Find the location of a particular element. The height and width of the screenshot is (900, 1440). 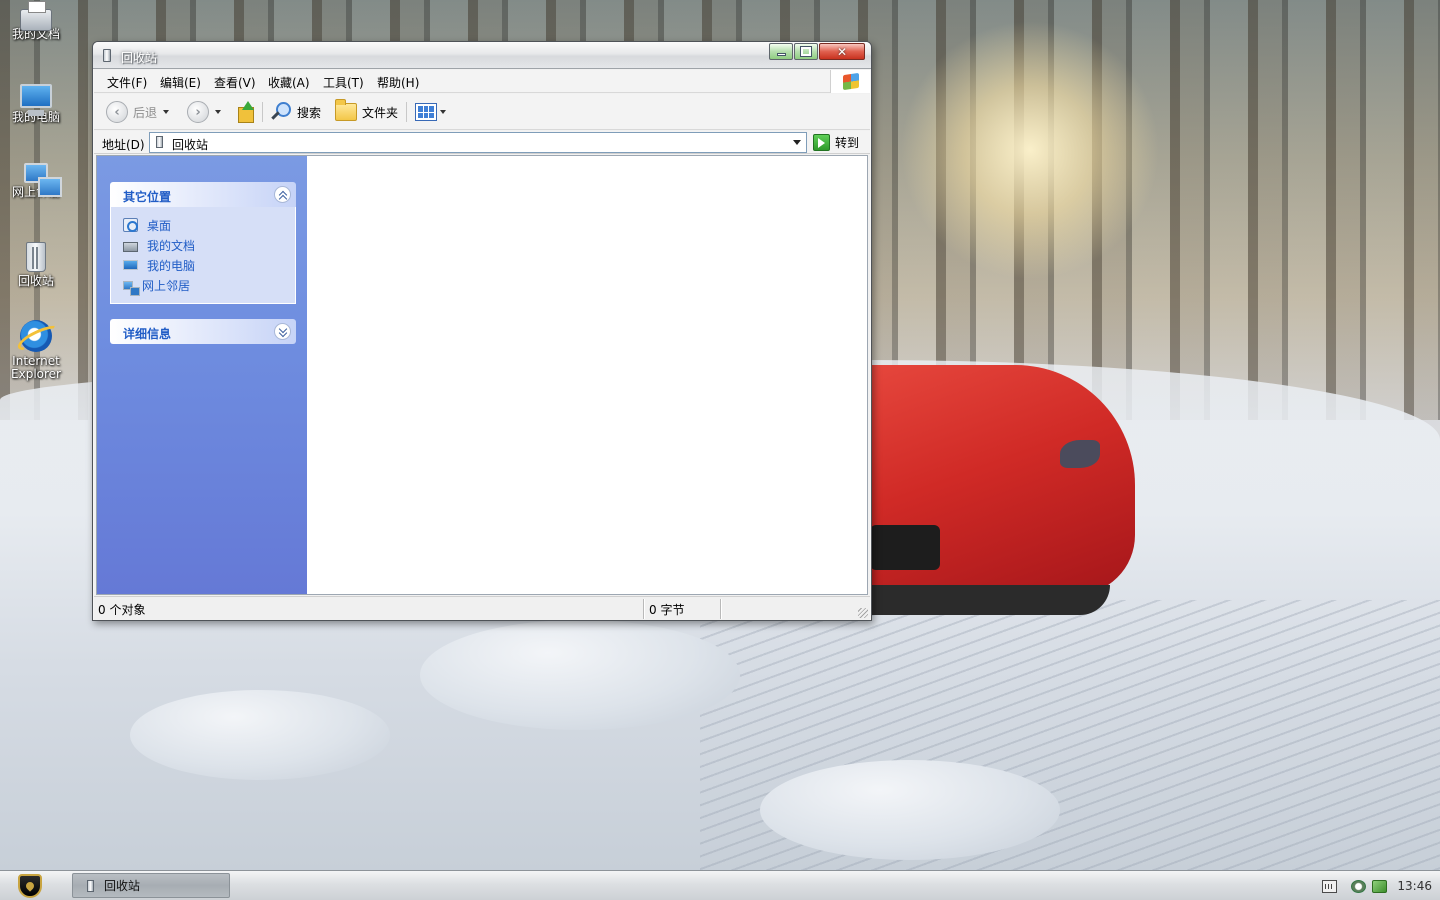

details-panel: 详细信息 is located at coordinates (203, 331).